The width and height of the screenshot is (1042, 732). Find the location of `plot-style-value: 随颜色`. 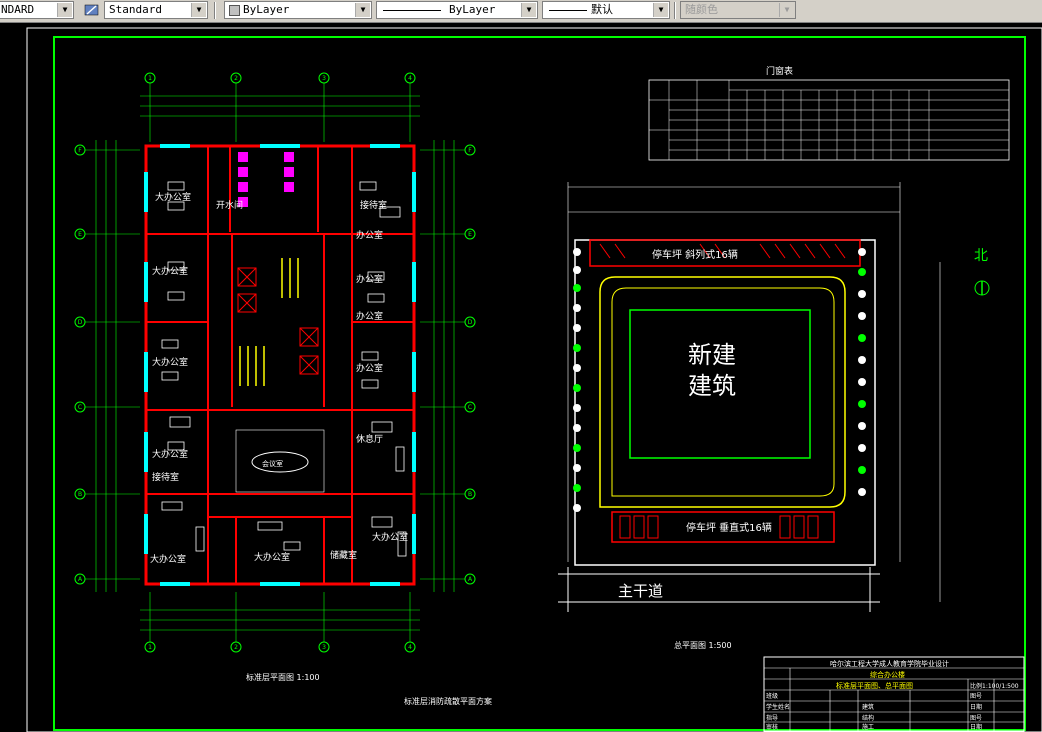

plot-style-value: 随颜色 is located at coordinates (701, 9).